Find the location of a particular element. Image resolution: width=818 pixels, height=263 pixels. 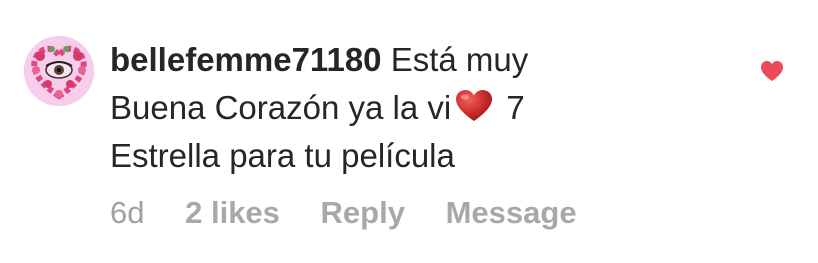

heart-icon is located at coordinates (772, 71).